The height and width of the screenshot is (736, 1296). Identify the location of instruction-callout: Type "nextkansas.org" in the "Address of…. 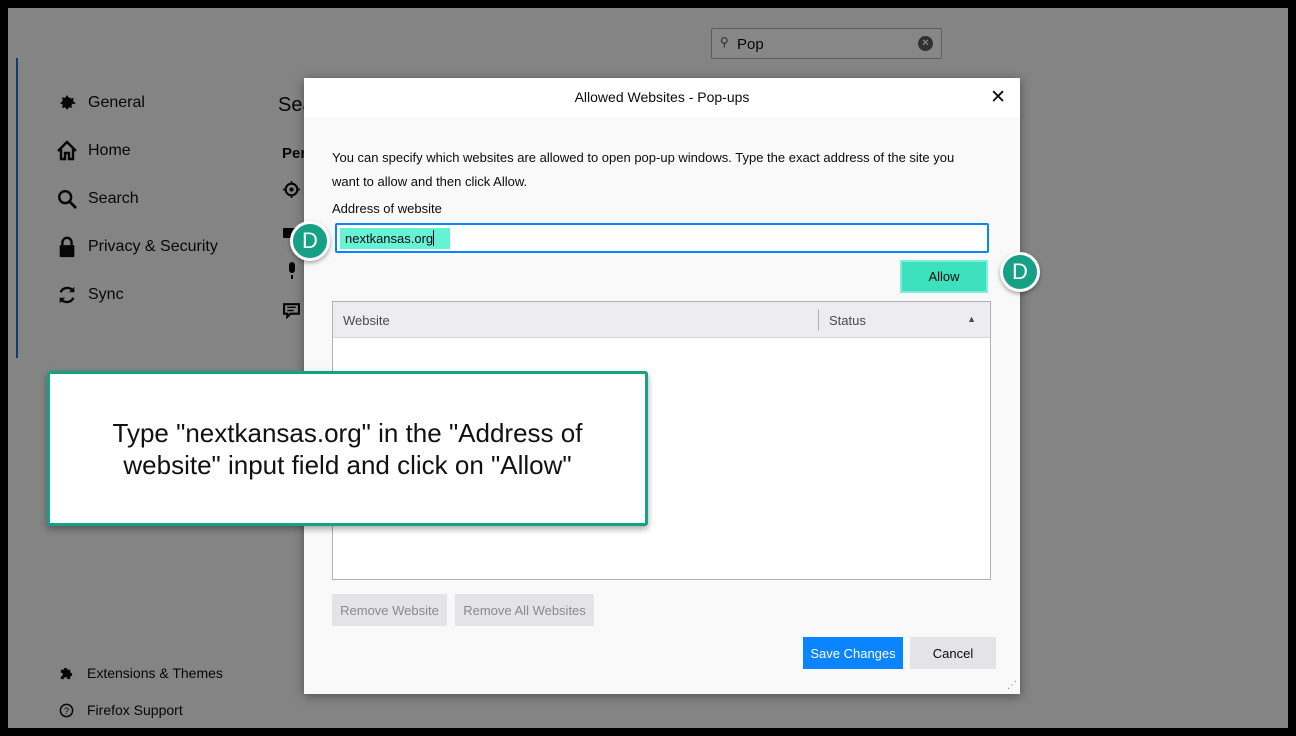
(347, 448).